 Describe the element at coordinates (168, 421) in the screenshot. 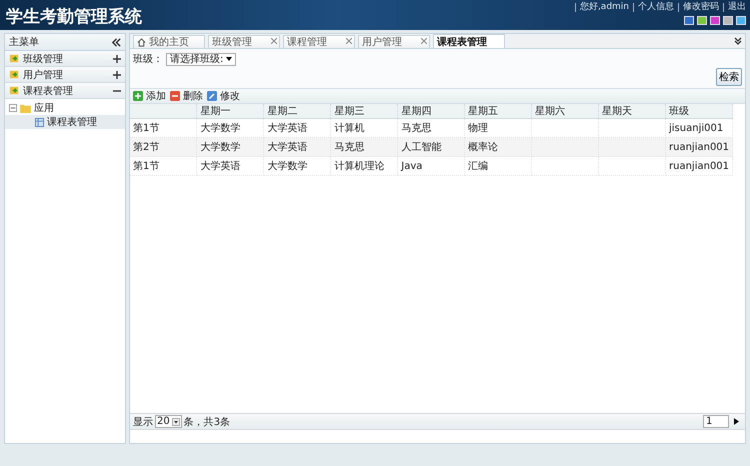

I see `page-size-select: 20` at that location.